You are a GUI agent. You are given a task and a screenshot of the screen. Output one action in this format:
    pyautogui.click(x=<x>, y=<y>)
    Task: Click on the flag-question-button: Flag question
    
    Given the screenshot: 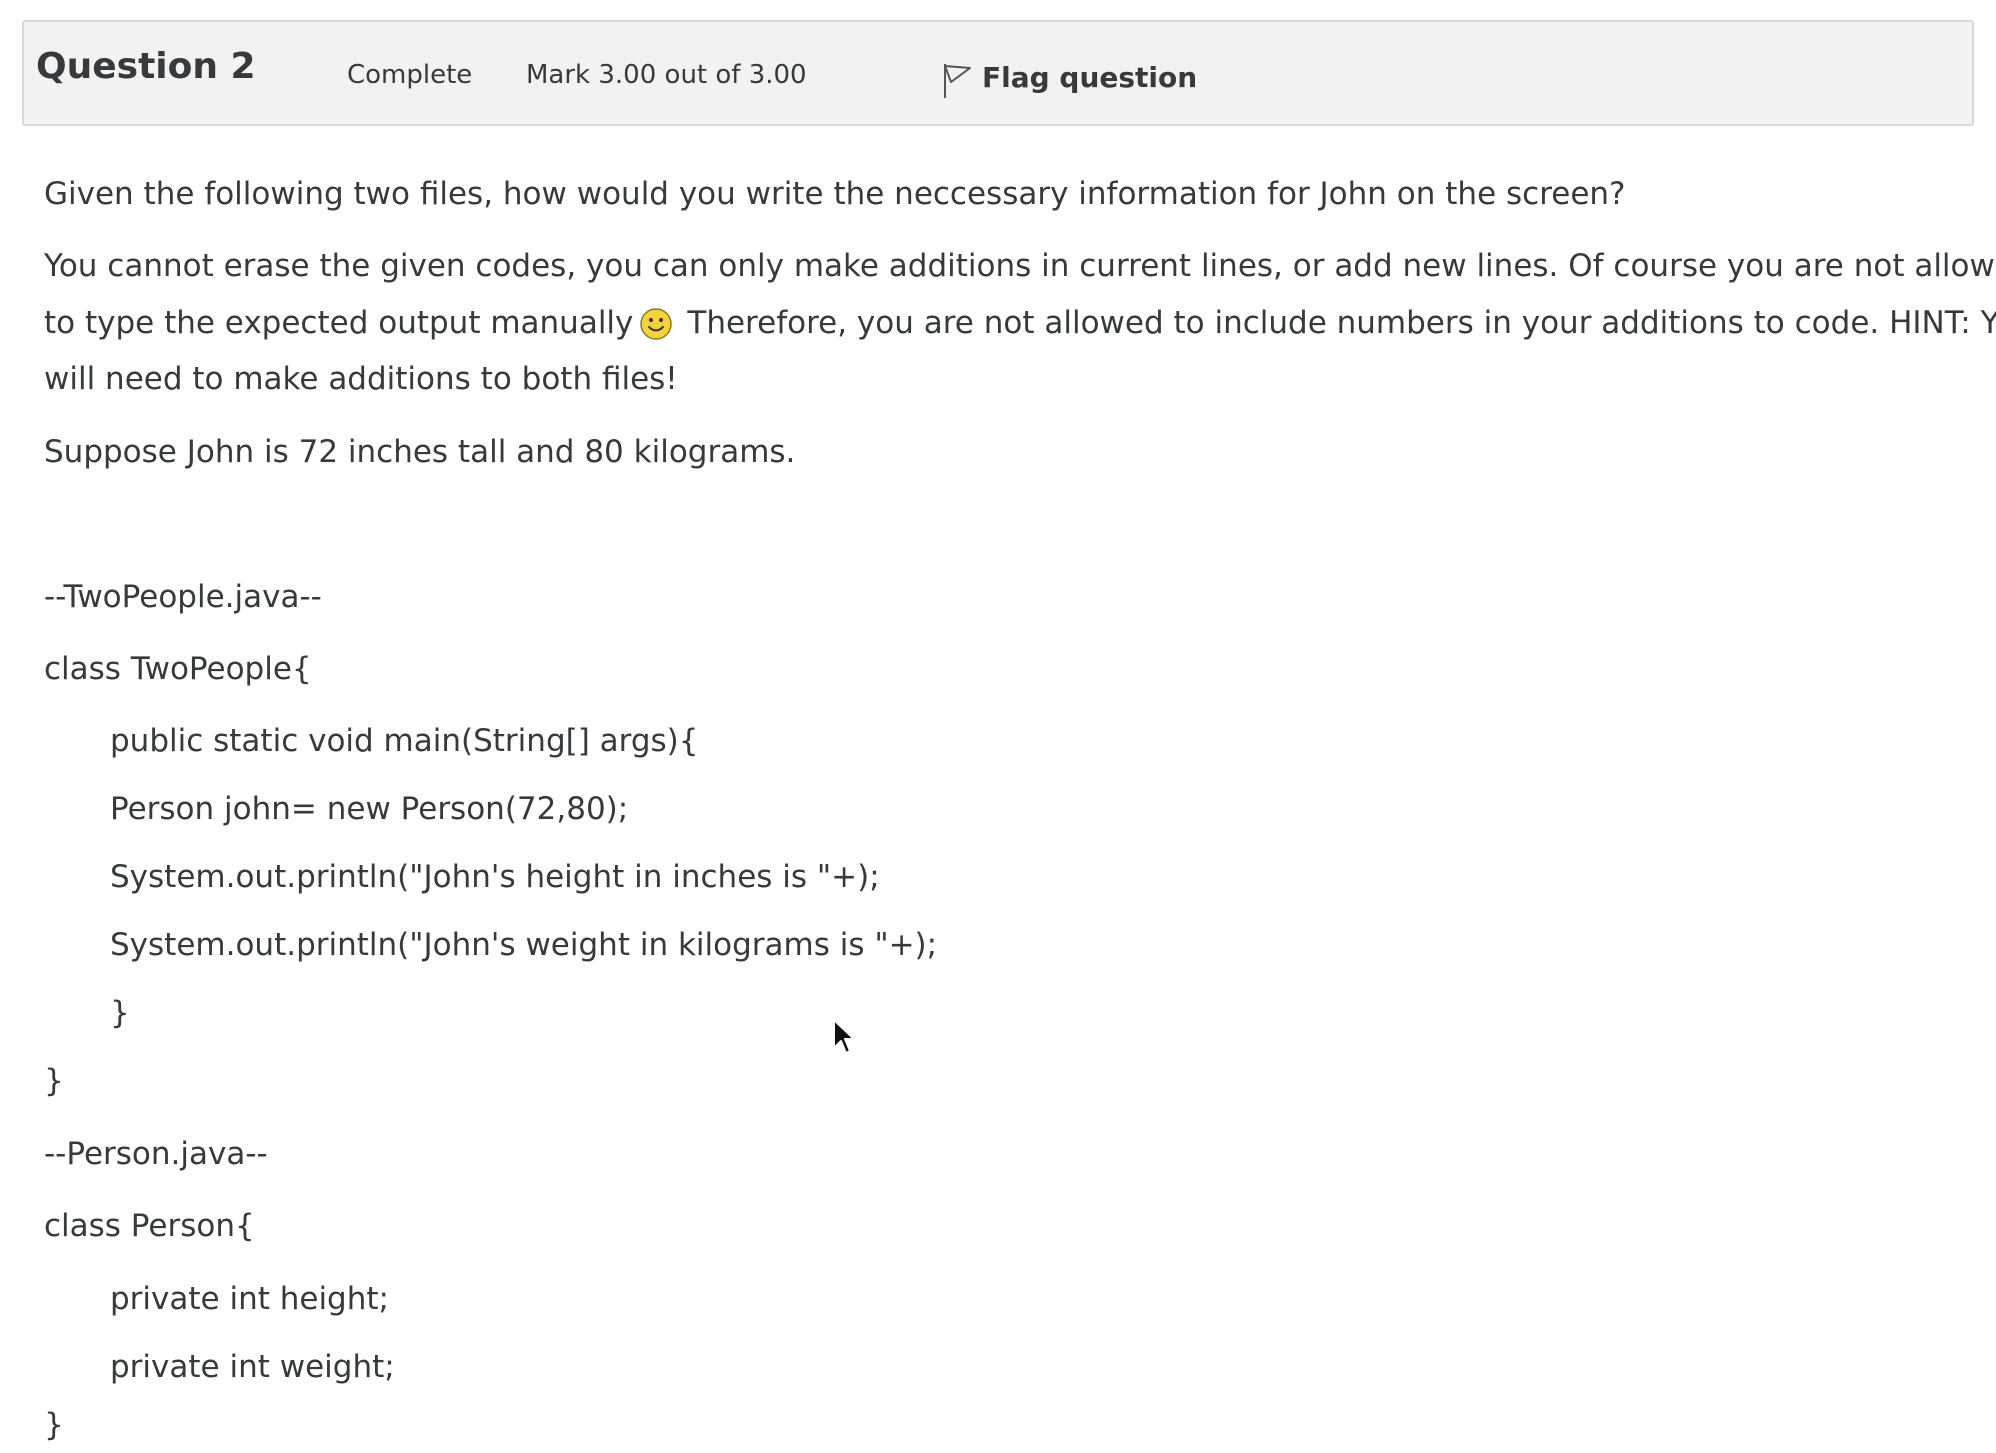 What is the action you would take?
    pyautogui.click(x=1068, y=77)
    